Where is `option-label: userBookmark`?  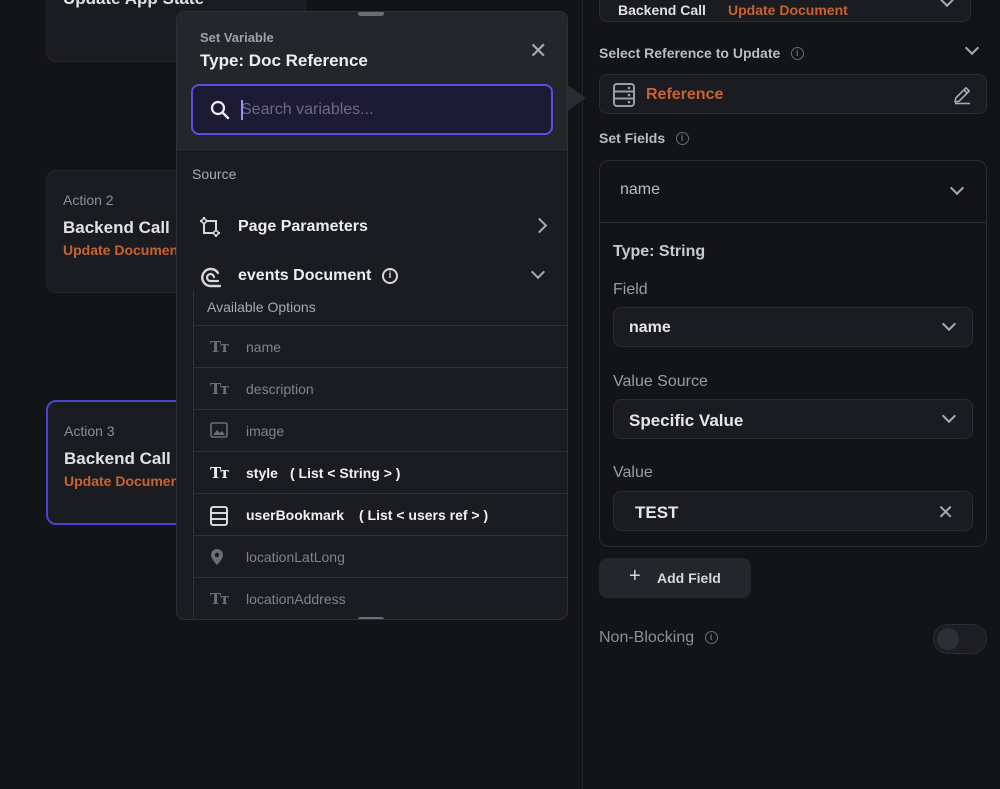
option-label: userBookmark is located at coordinates (295, 515).